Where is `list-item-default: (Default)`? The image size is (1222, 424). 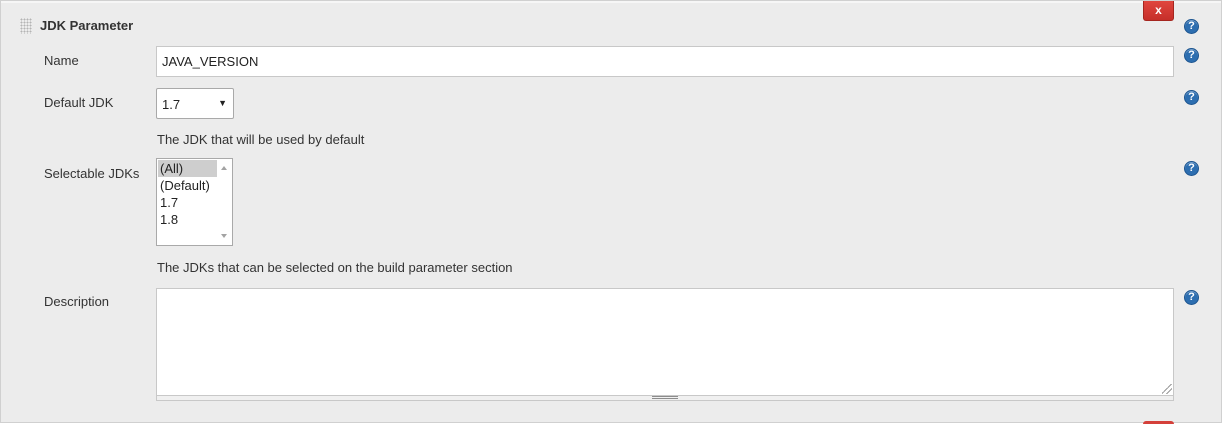
list-item-default: (Default) is located at coordinates (188, 185).